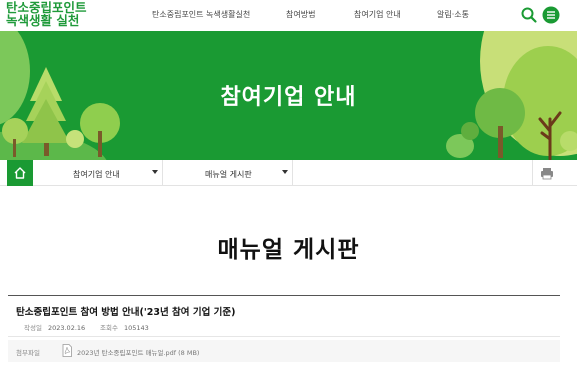 This screenshot has width=577, height=370. I want to click on date-value: 2023.02.16, so click(66, 328).